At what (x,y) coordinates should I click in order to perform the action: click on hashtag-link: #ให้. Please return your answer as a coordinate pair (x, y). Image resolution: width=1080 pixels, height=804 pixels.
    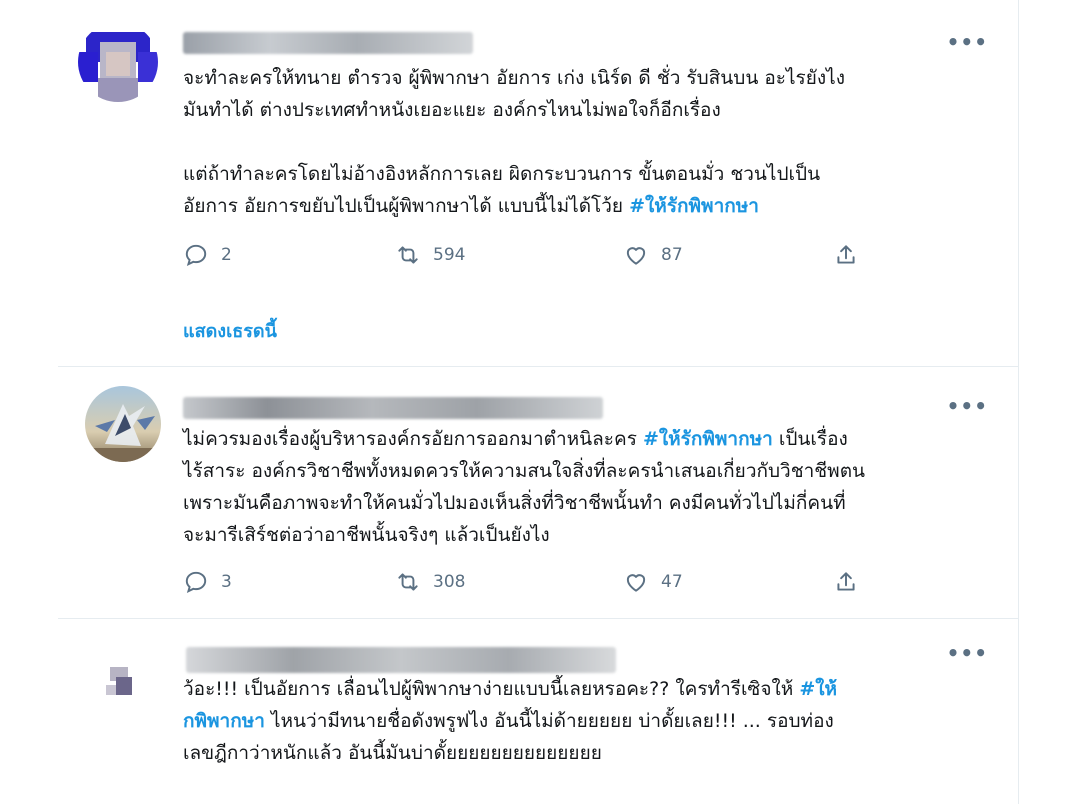
    Looking at the image, I should click on (818, 689).